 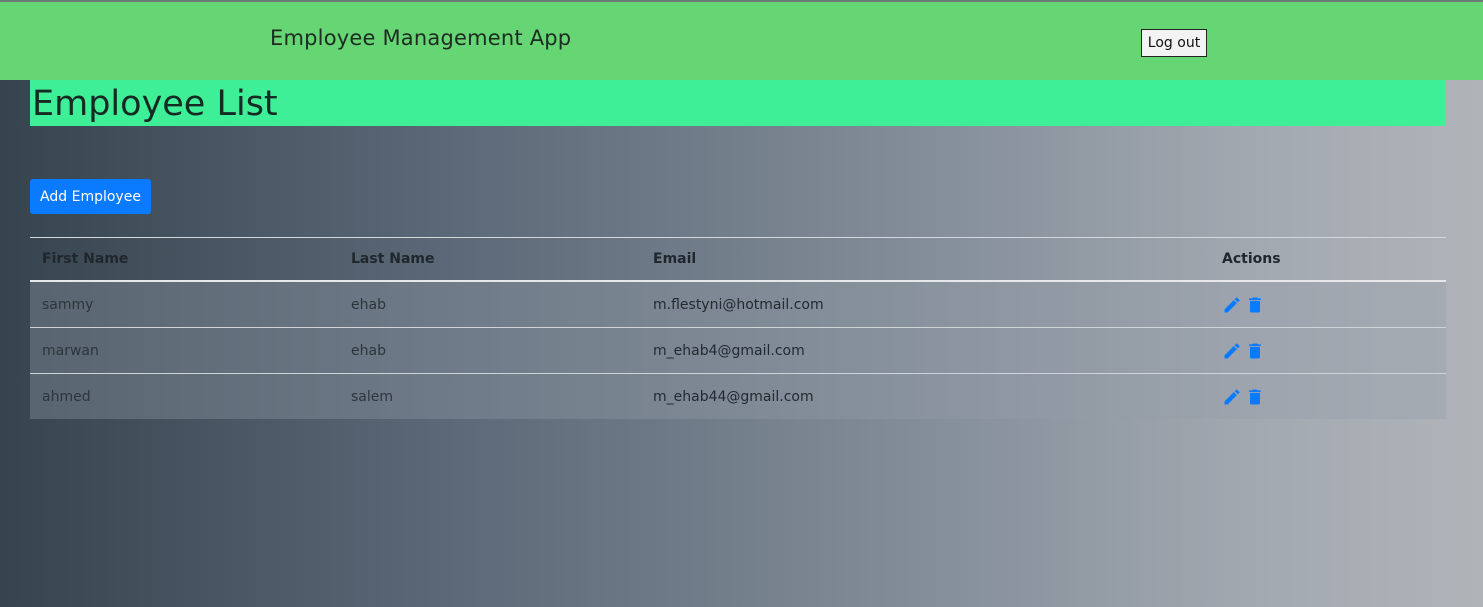 What do you see at coordinates (729, 350) in the screenshot?
I see `email-cell: m_ehab4@gmail.com` at bounding box center [729, 350].